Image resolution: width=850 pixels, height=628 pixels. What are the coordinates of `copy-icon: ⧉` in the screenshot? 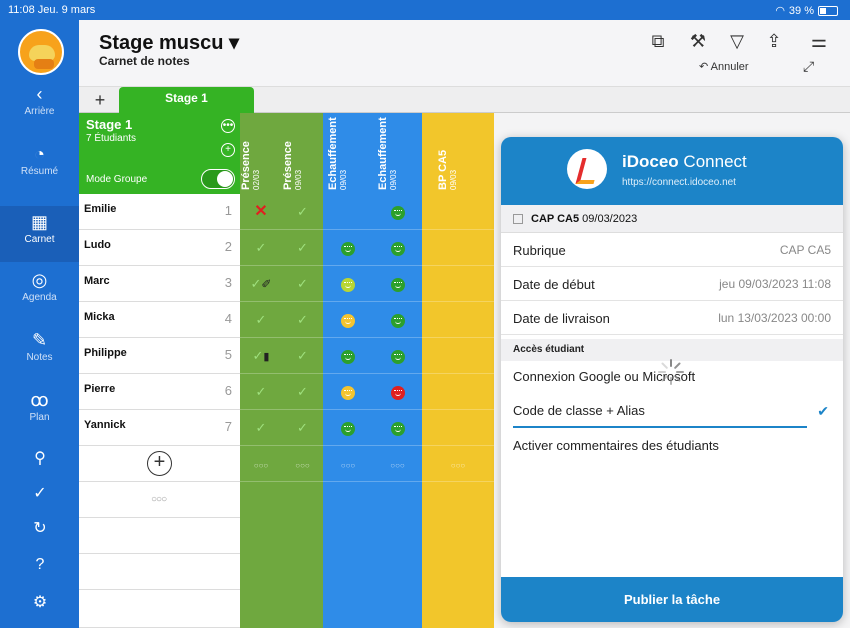 It's located at (658, 41).